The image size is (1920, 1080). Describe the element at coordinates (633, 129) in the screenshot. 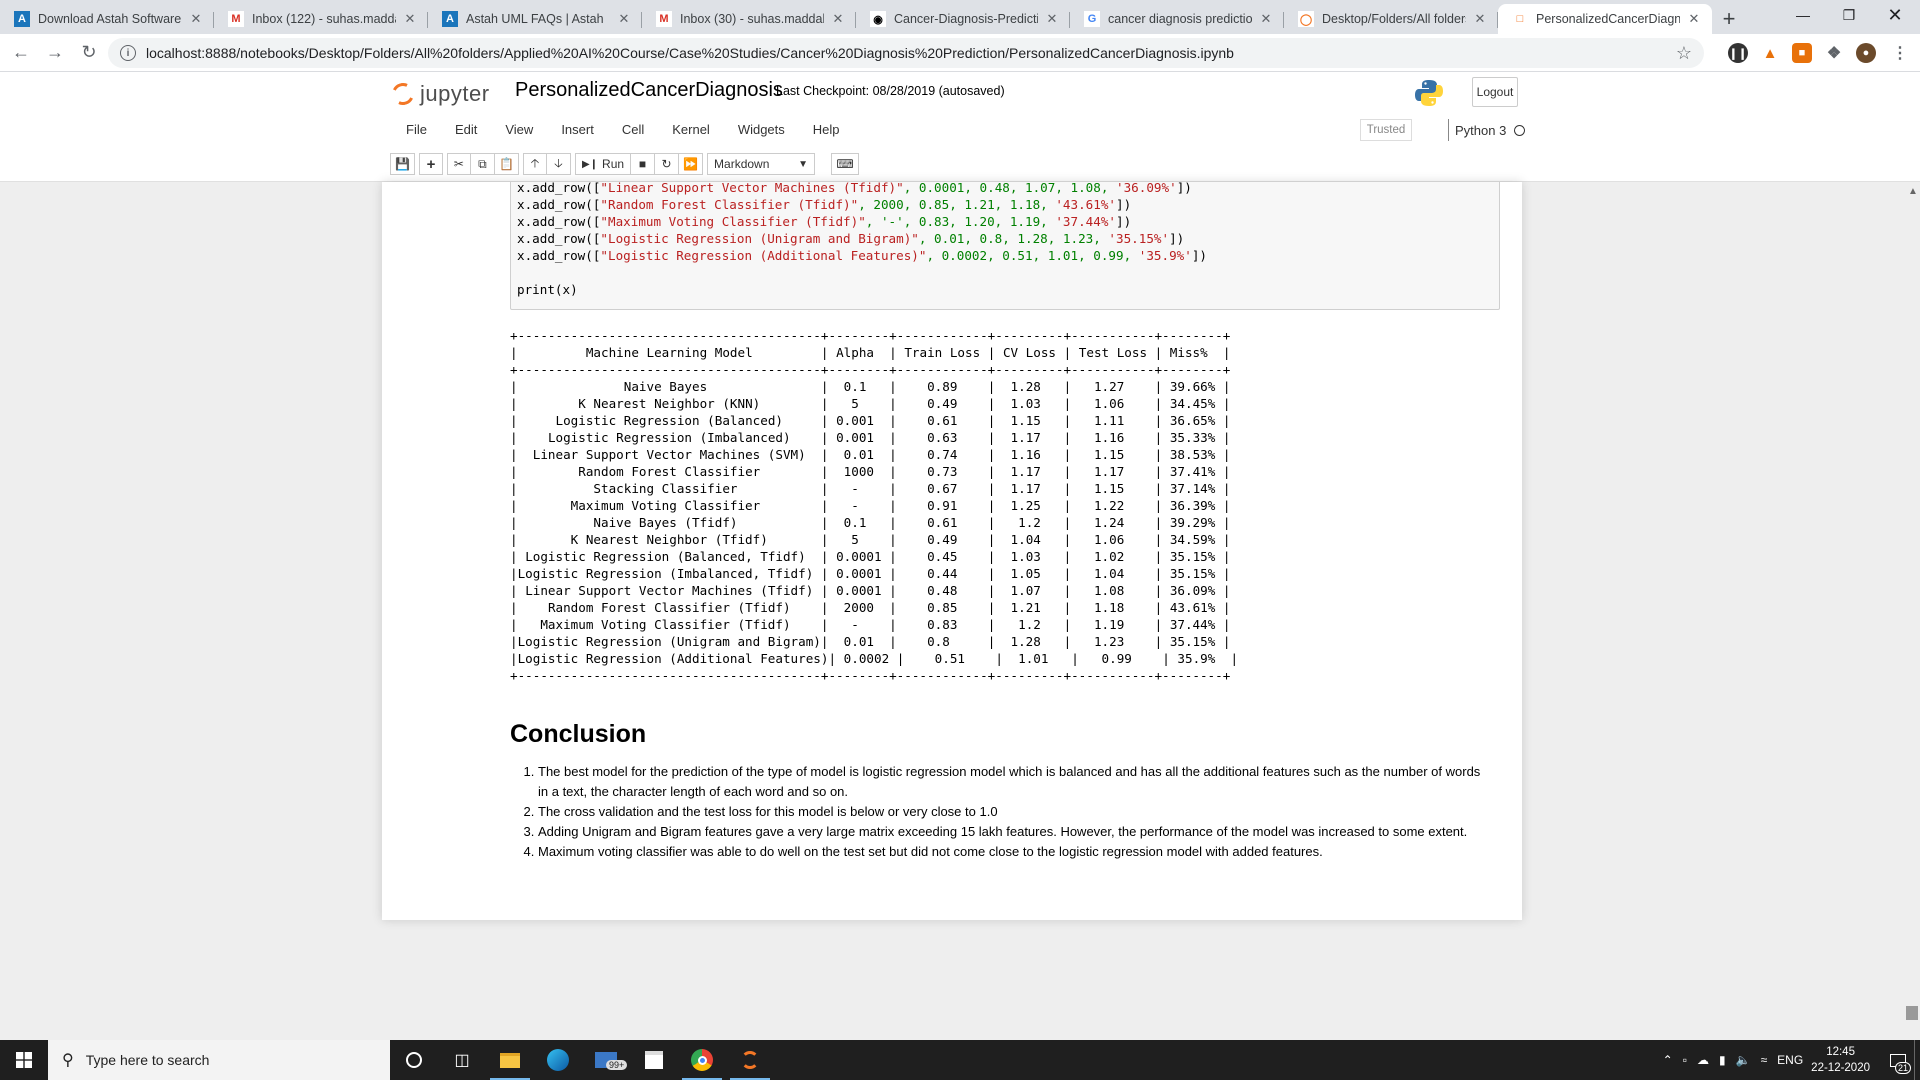

I see `menu-cell: Cell` at that location.